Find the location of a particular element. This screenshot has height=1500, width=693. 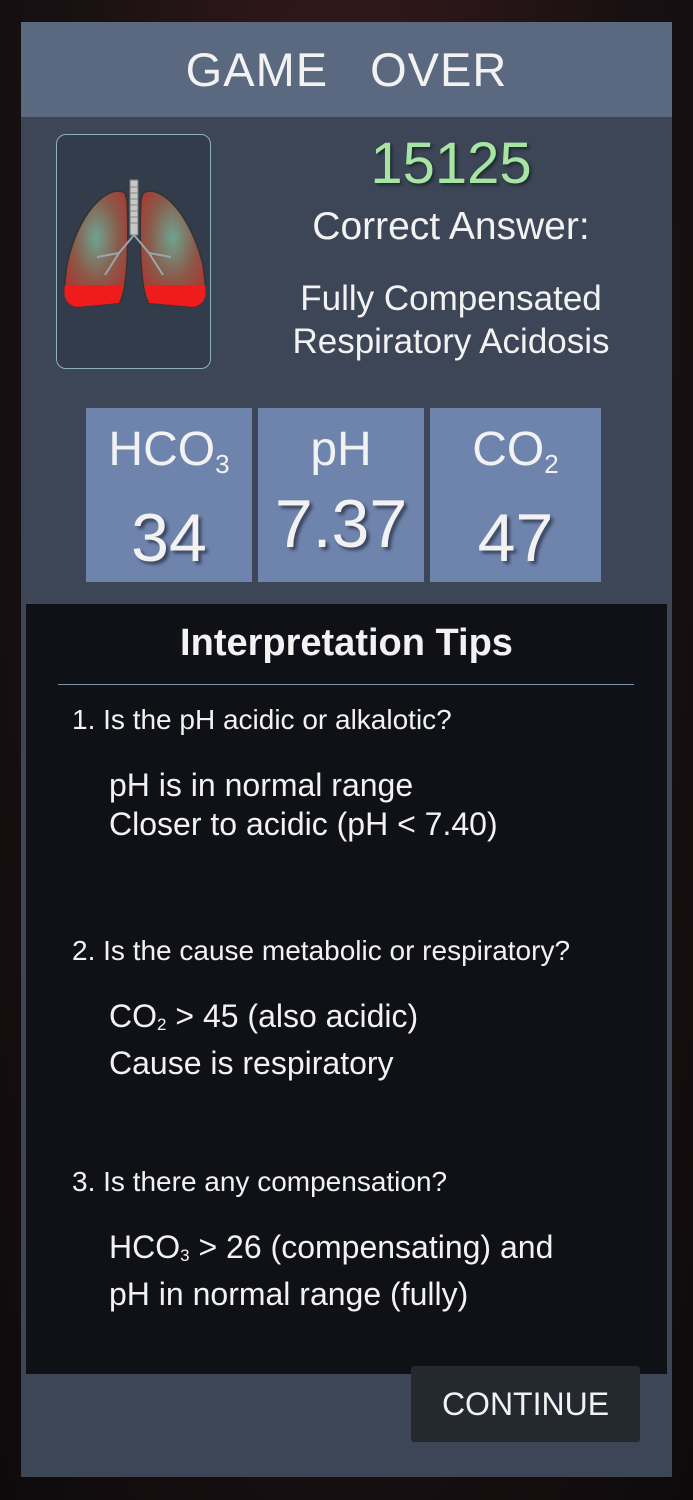

correct-answer: Fully Compensated Respiratory Acidosis is located at coordinates (451, 320).